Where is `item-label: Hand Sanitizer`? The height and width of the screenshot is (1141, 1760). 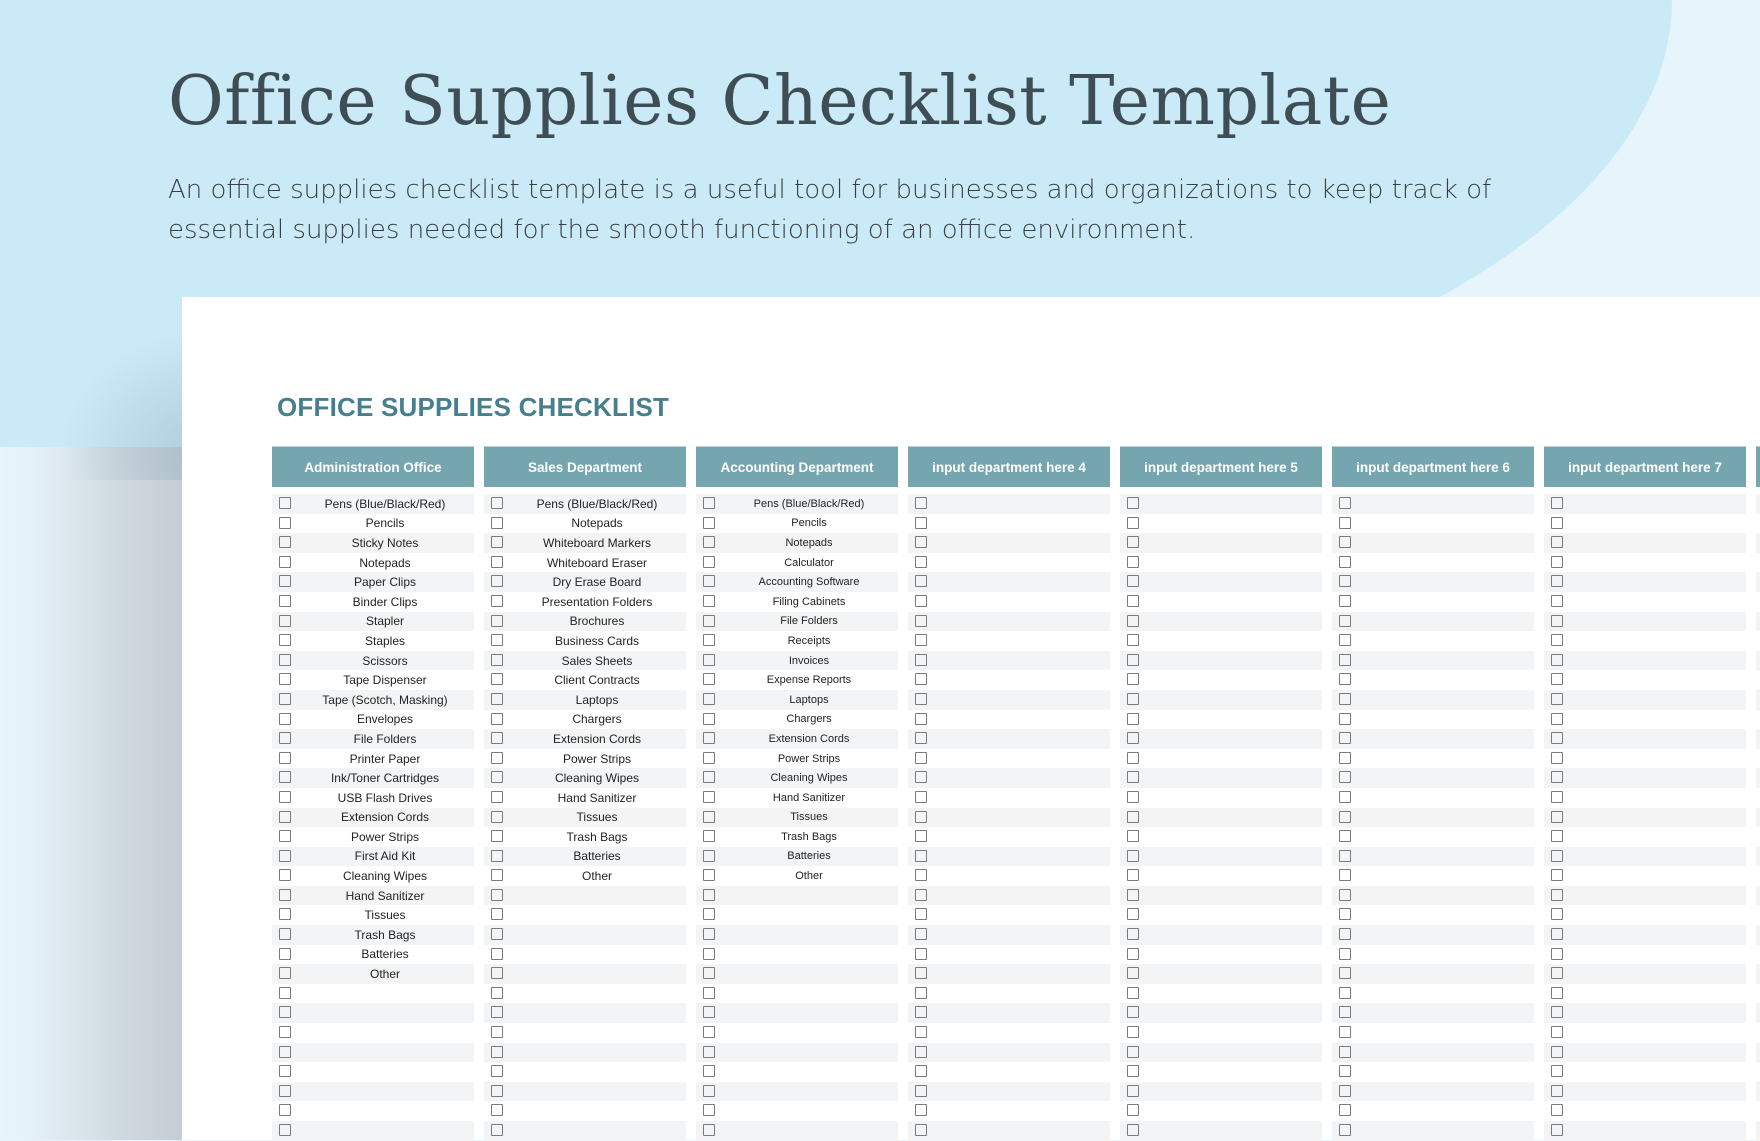
item-label: Hand Sanitizer is located at coordinates (597, 798).